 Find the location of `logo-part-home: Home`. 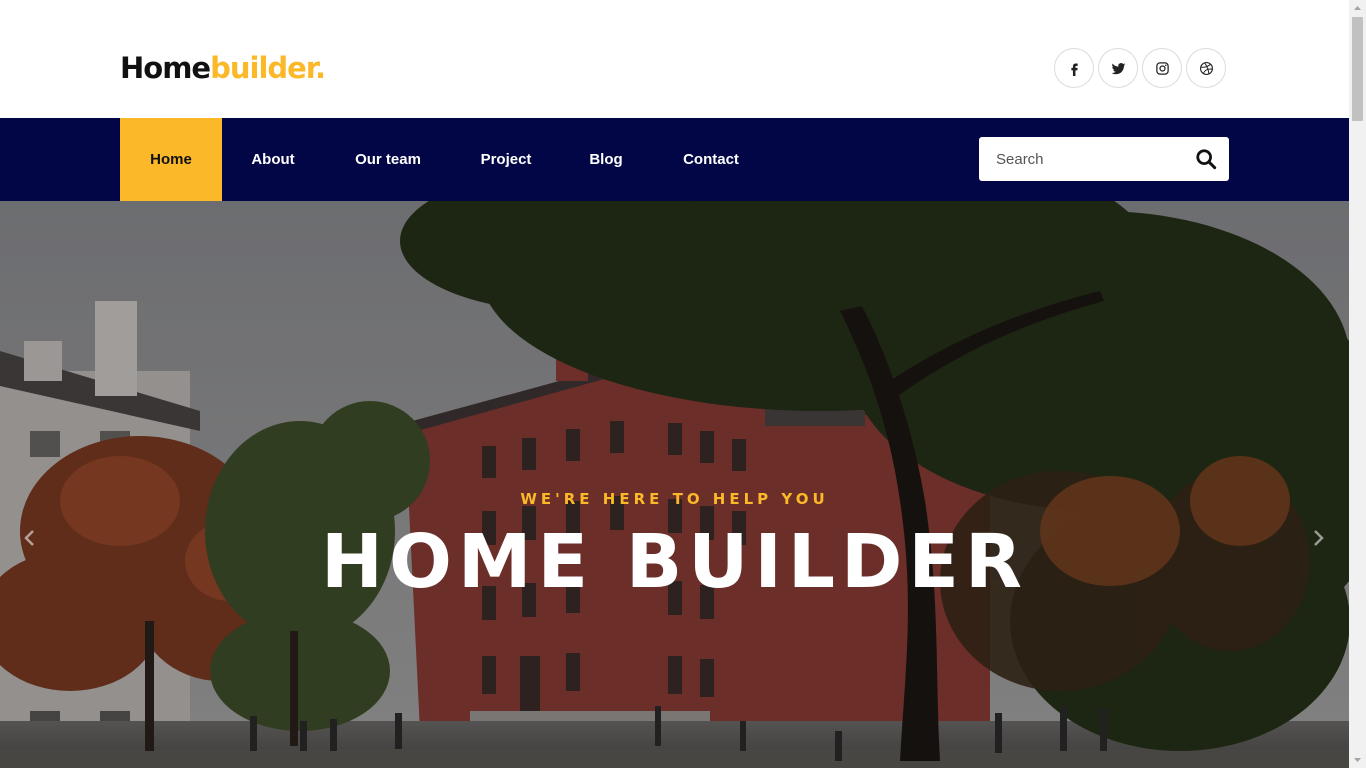

logo-part-home: Home is located at coordinates (165, 68).